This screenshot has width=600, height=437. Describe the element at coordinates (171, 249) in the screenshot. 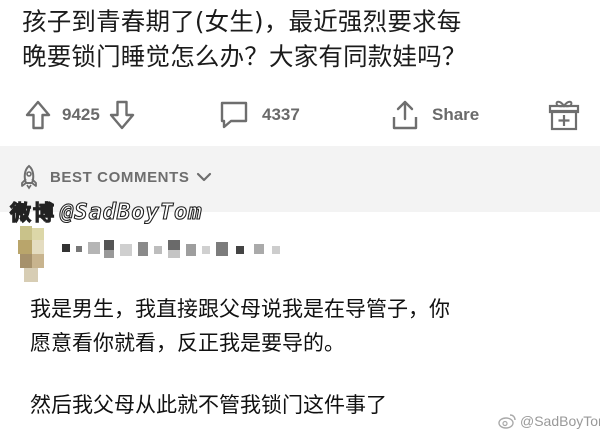

I see `redacted-username` at that location.